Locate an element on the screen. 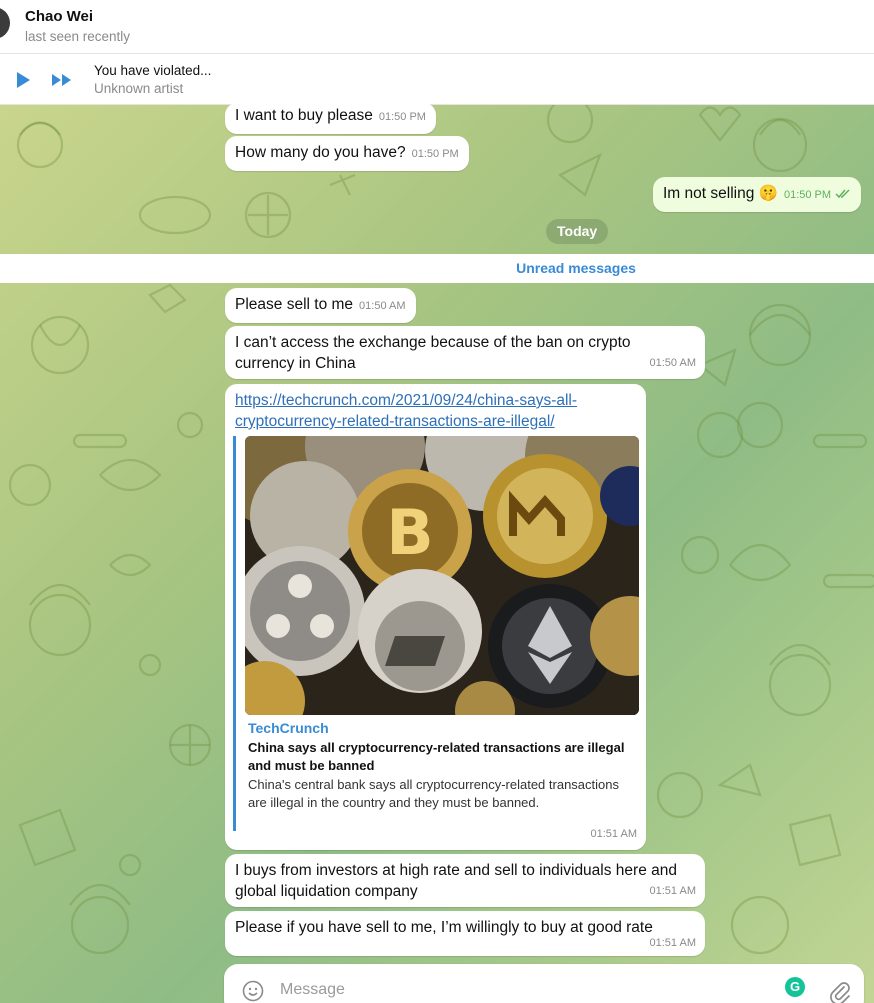 This screenshot has width=874, height=1003. message-bubble-outgoing: Im not selling 🤫 01:50 PM is located at coordinates (757, 194).